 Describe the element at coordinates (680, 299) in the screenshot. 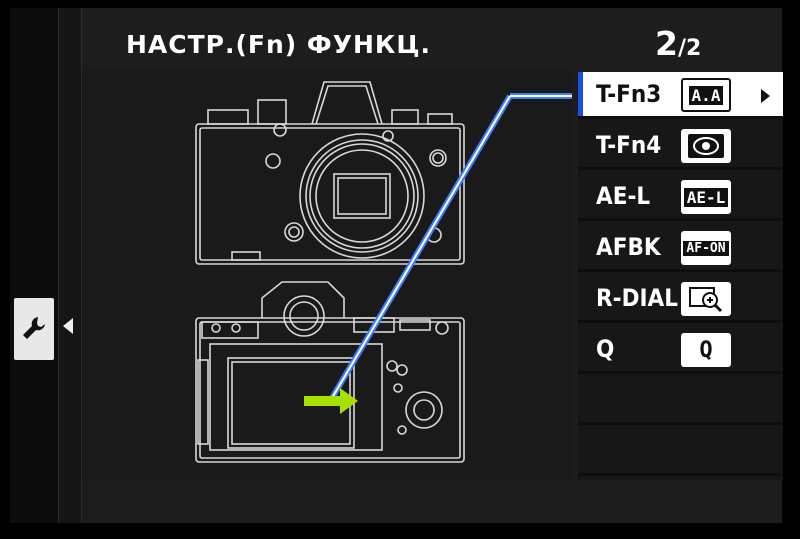

I see `menu-item-r-dial: R-DIAL` at that location.